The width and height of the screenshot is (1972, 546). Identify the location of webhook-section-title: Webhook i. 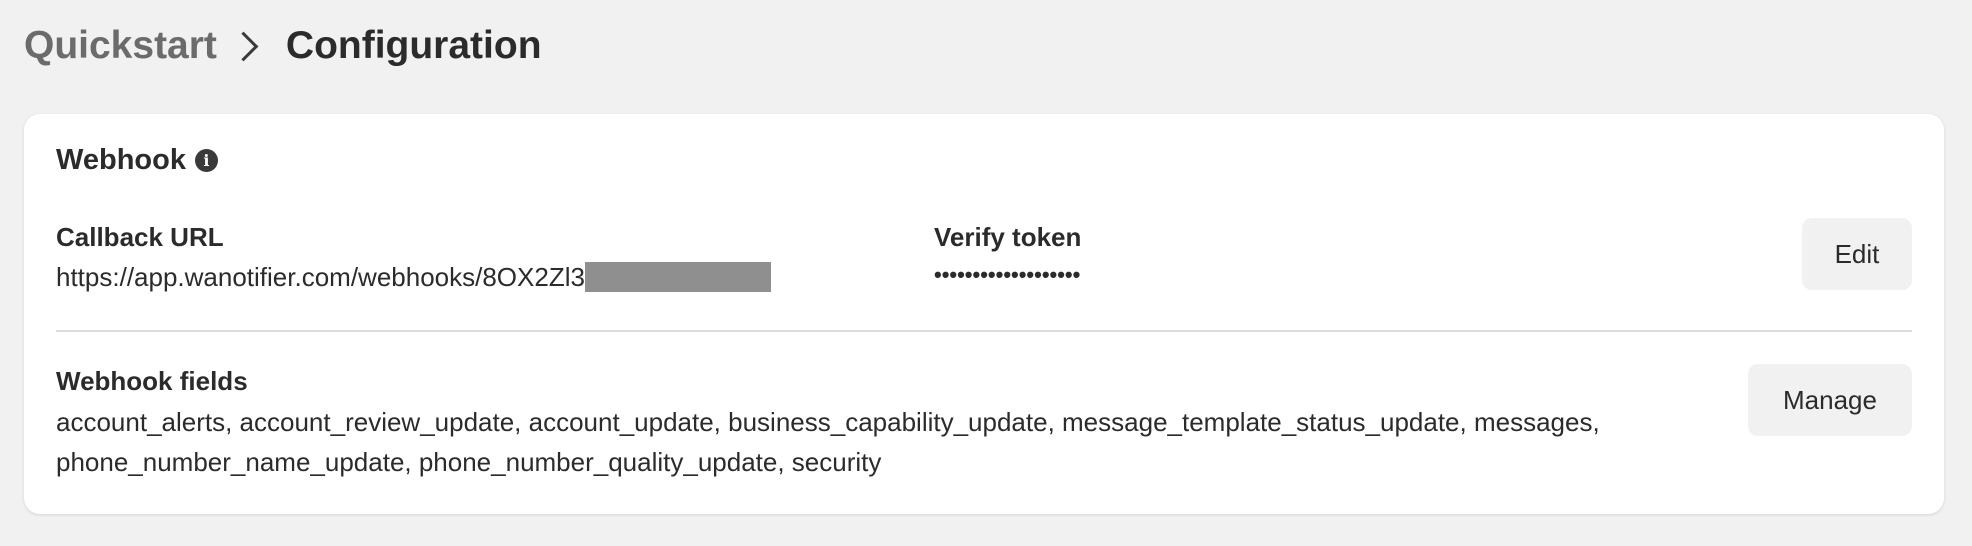
(137, 160).